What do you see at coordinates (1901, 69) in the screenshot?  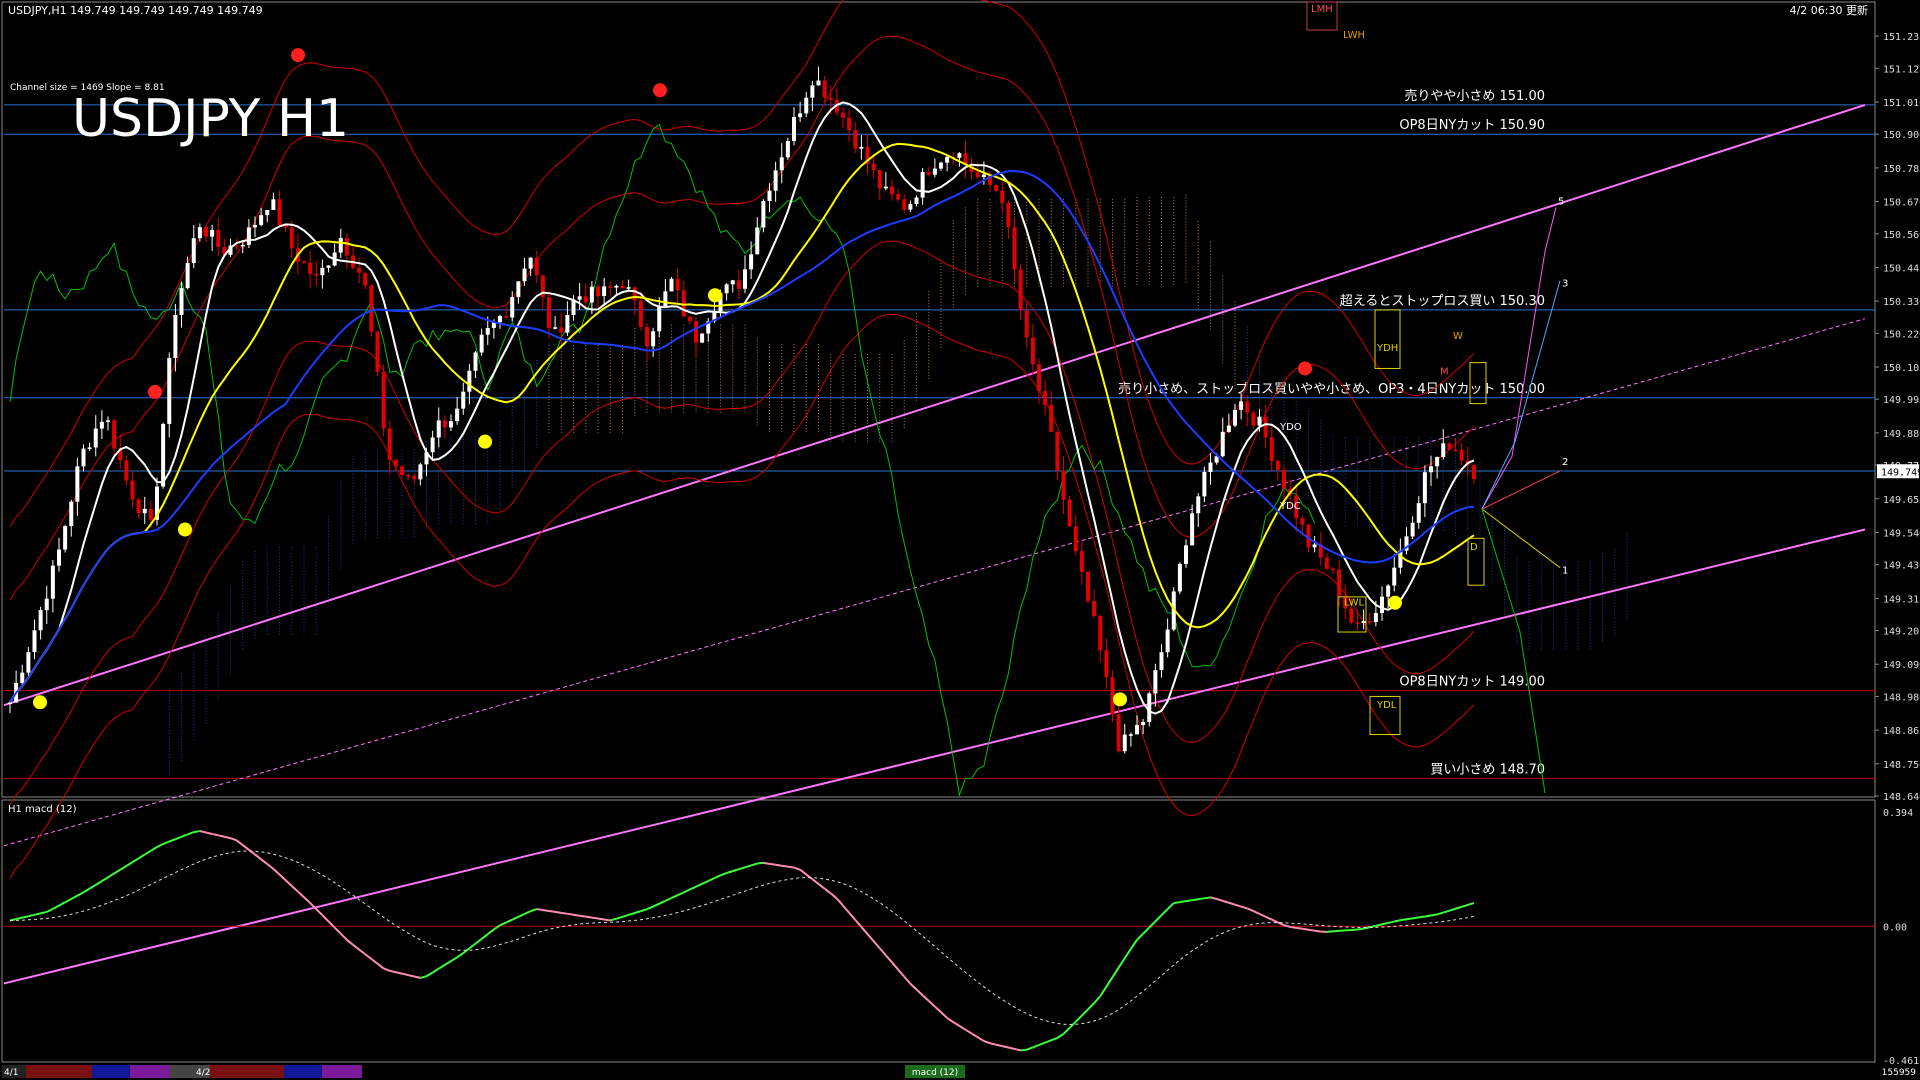 I see `y-tick-label: 151.125` at bounding box center [1901, 69].